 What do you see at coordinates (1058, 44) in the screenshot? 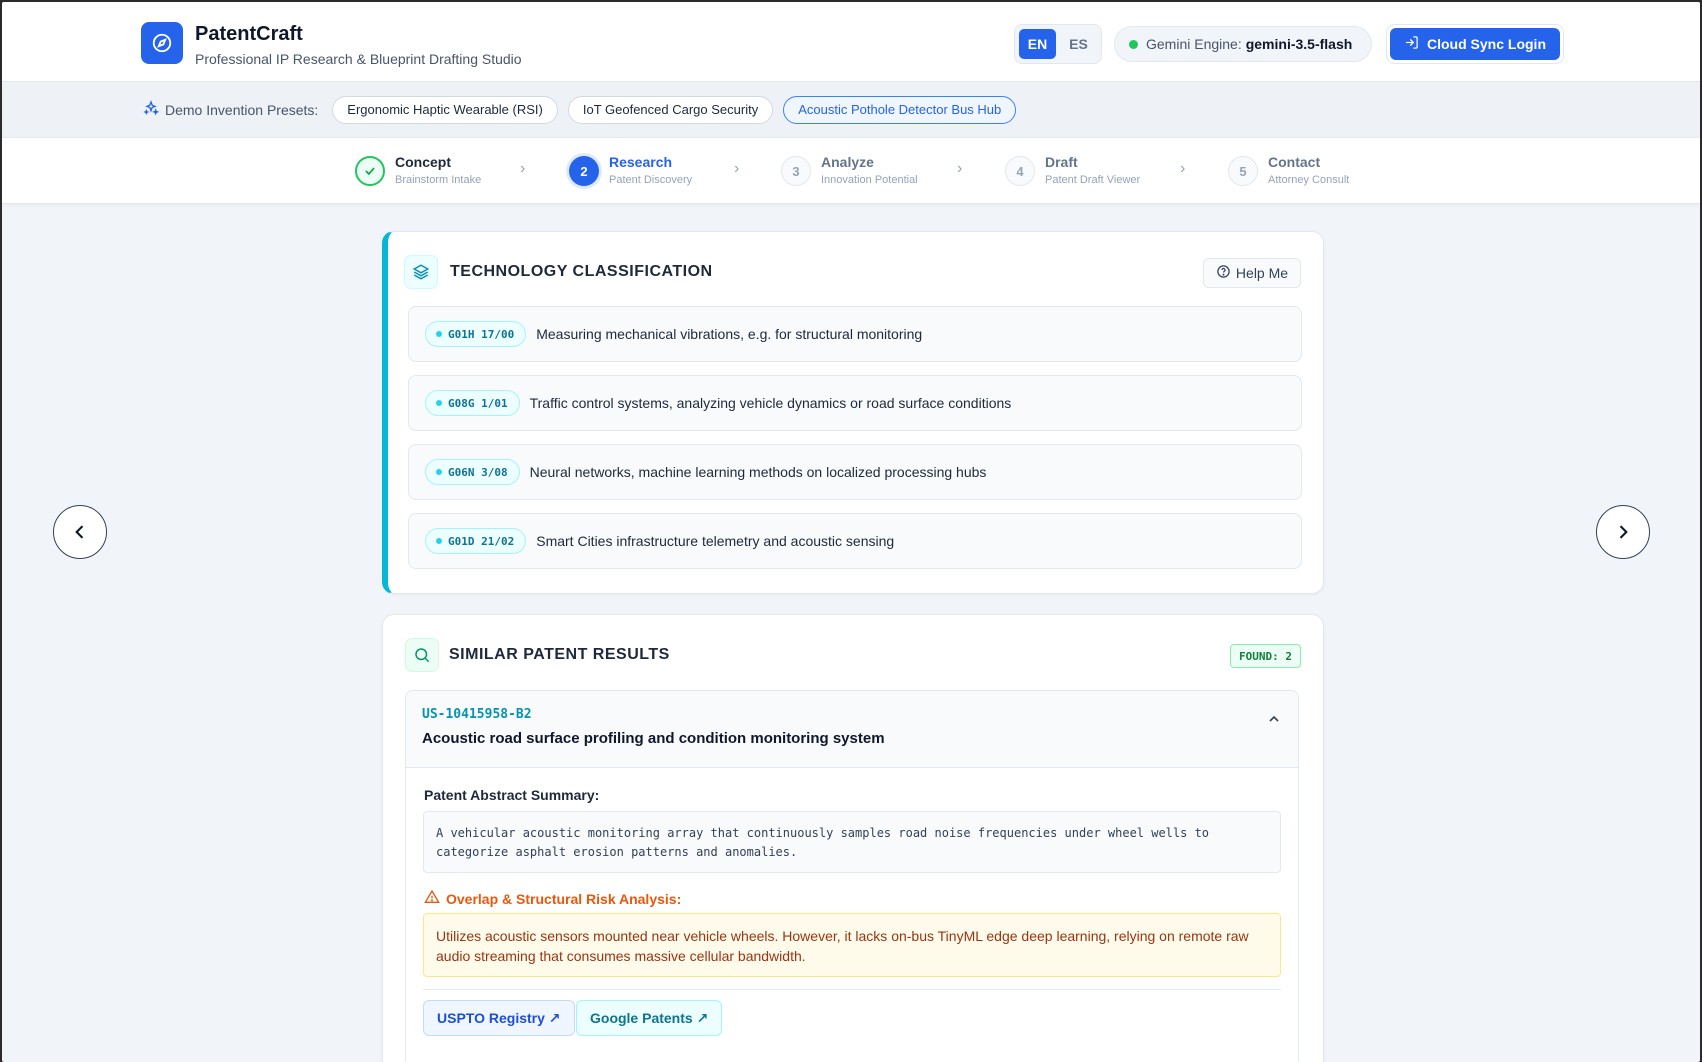
I see `language-toggle: EN ES` at bounding box center [1058, 44].